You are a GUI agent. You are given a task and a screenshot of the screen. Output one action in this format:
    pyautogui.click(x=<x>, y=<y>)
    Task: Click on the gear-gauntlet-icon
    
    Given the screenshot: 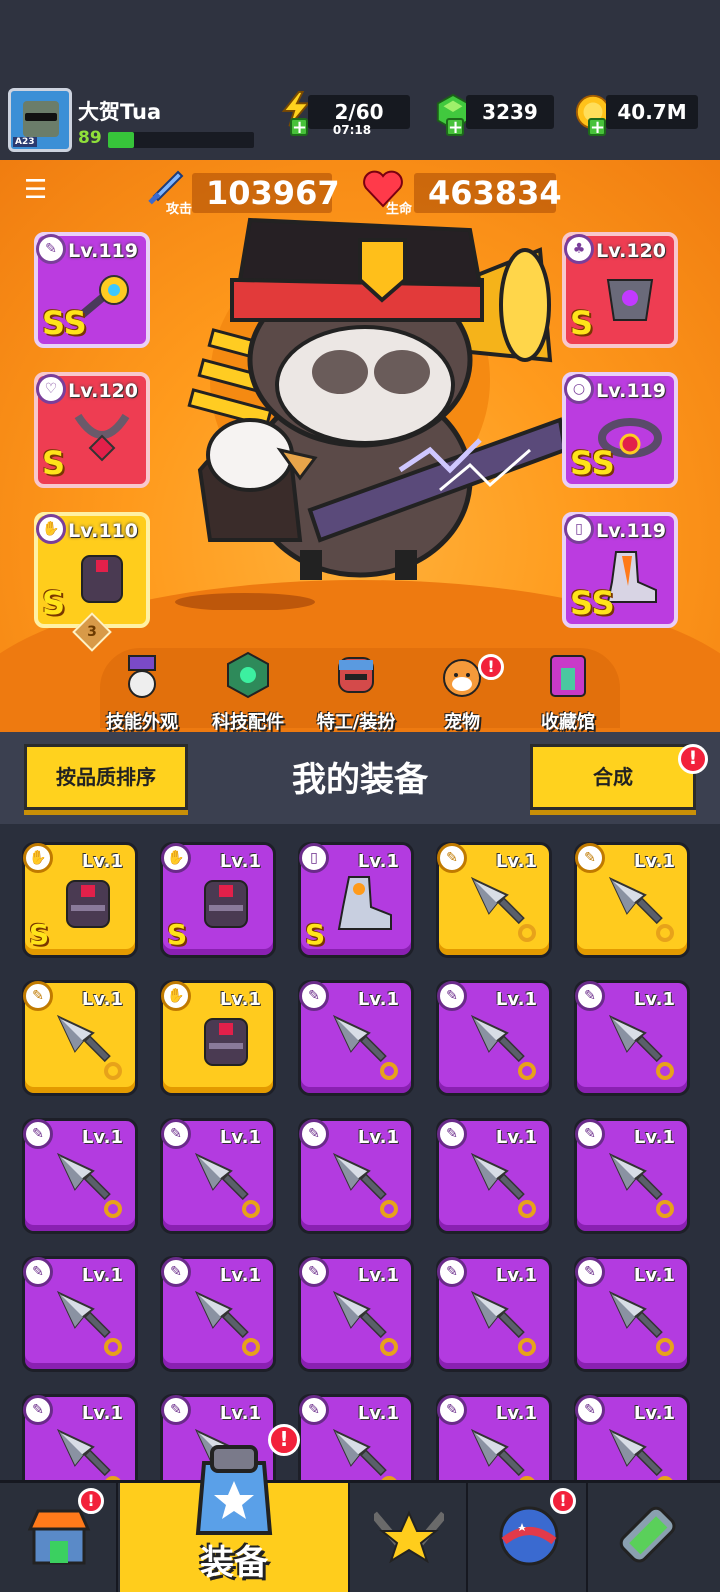 What is the action you would take?
    pyautogui.click(x=102, y=579)
    